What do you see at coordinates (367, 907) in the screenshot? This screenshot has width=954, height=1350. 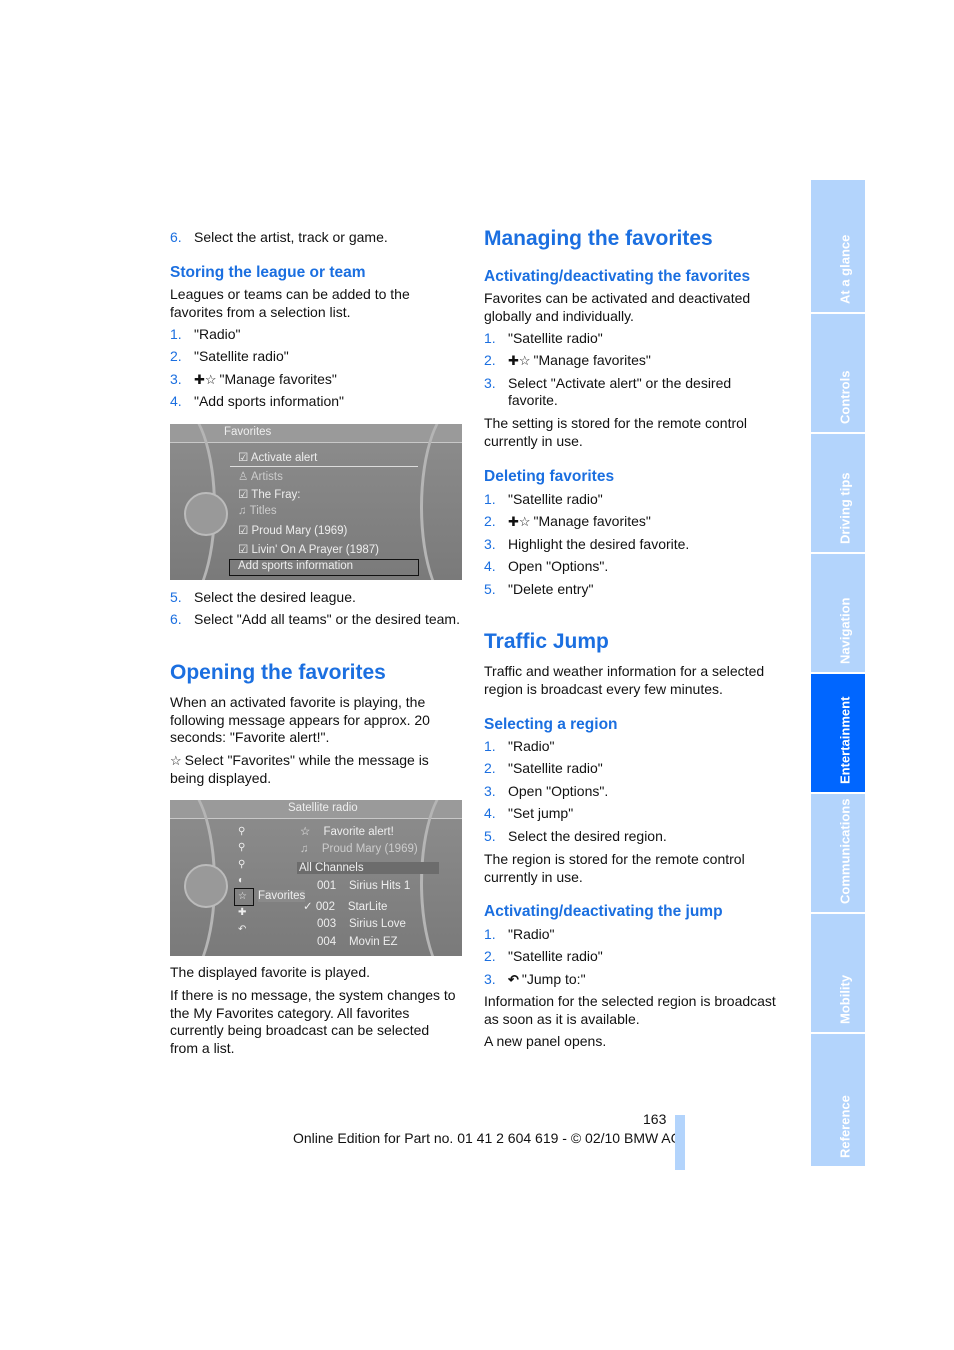 I see `channel-name: StarLite` at bounding box center [367, 907].